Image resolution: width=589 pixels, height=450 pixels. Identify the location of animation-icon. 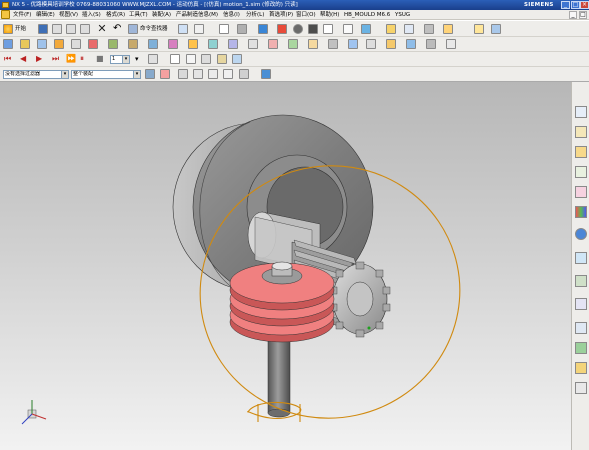
(411, 44).